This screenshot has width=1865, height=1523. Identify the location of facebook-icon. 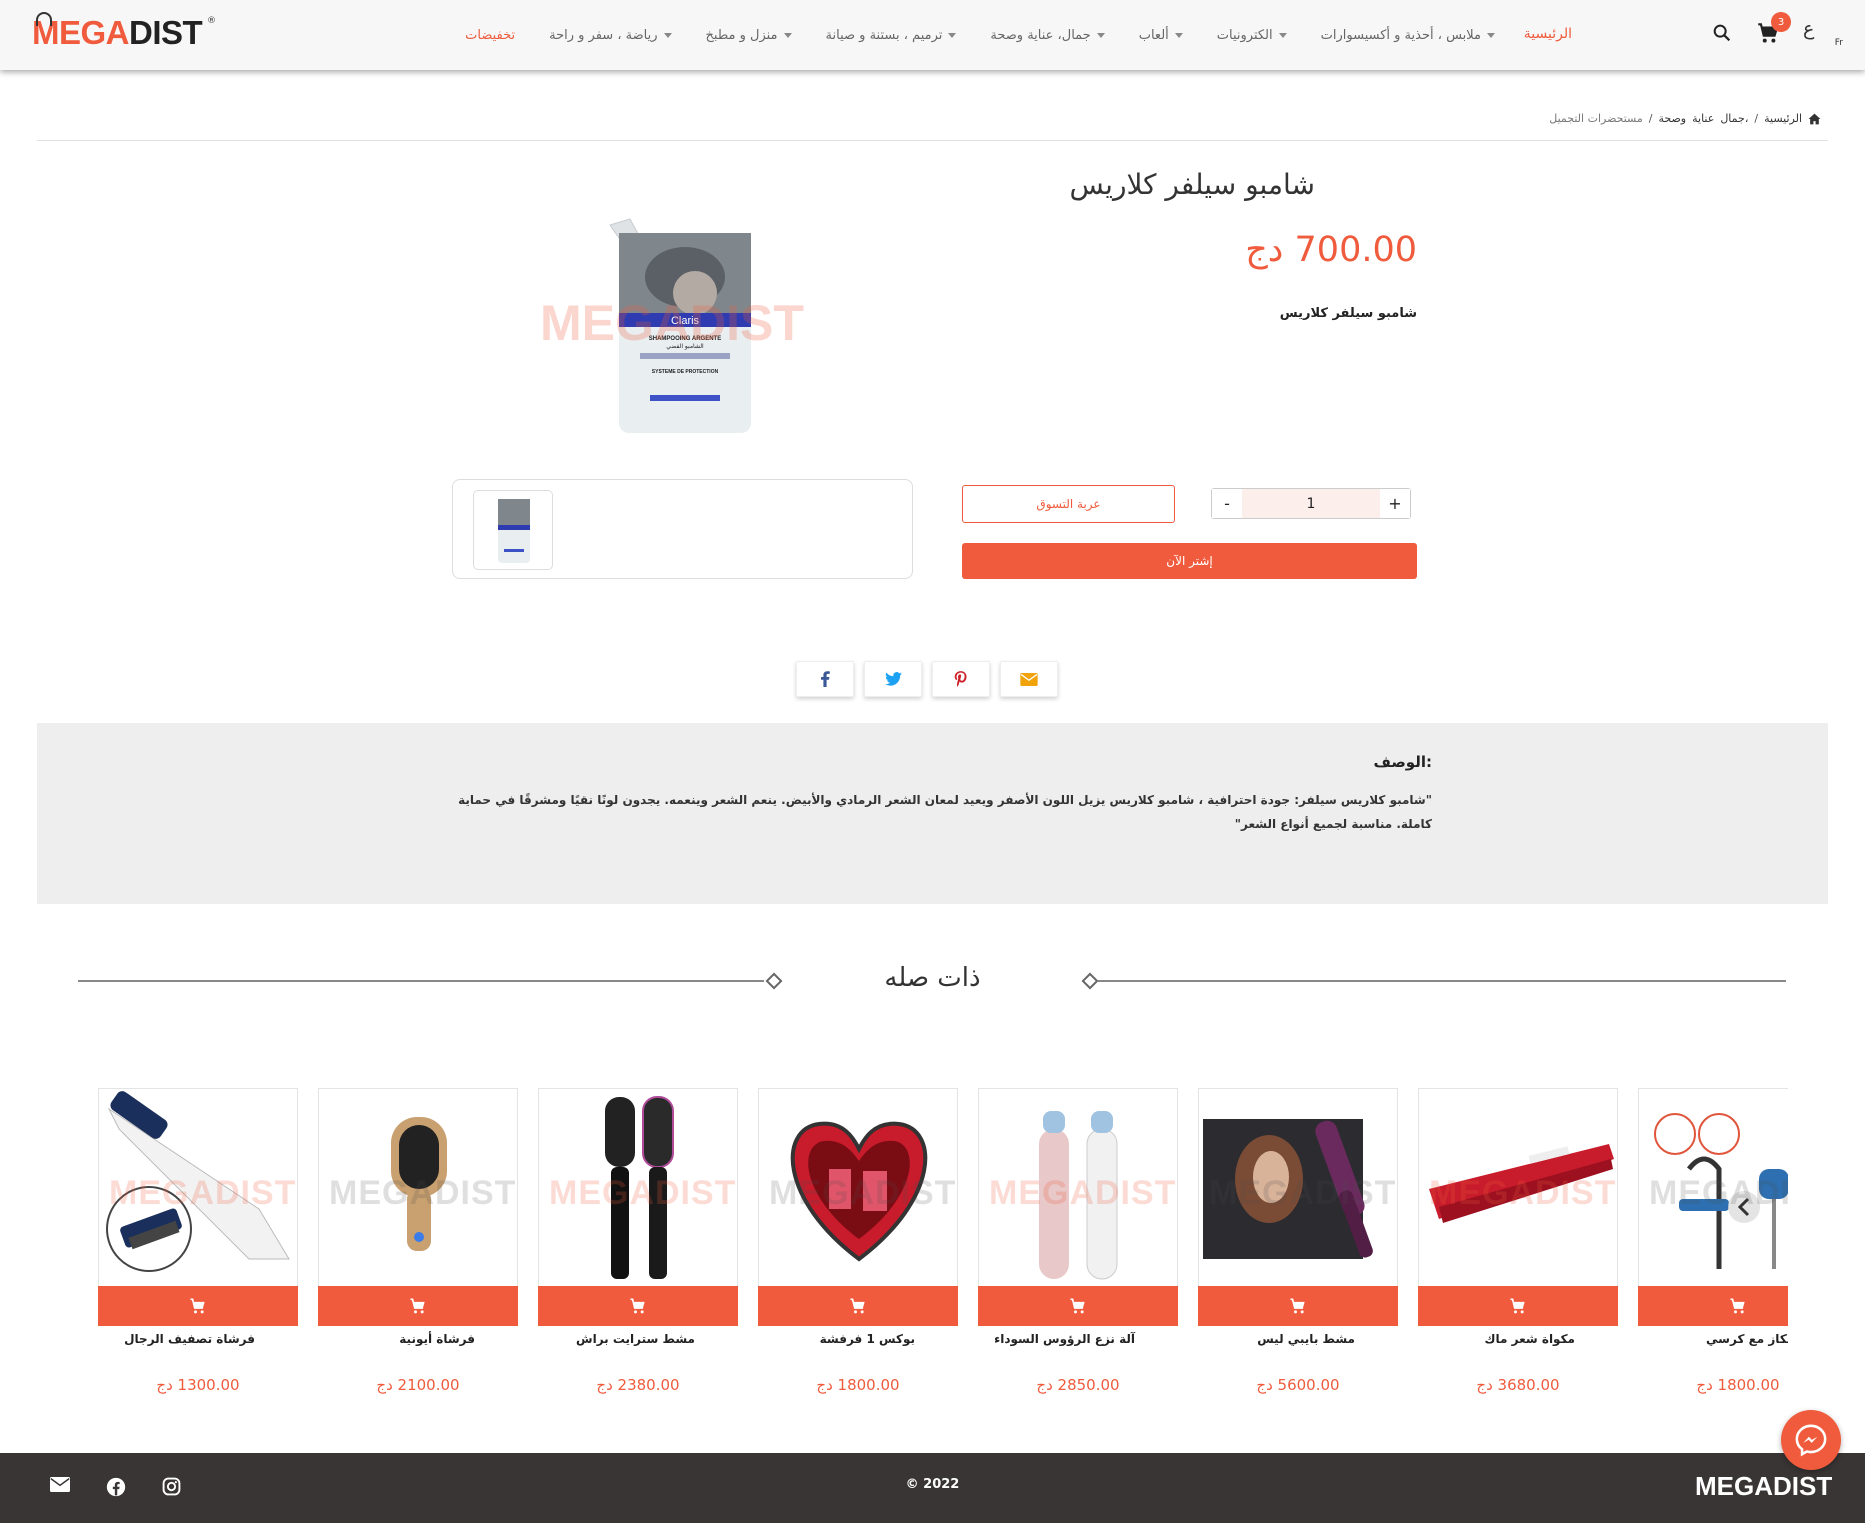
(825, 679).